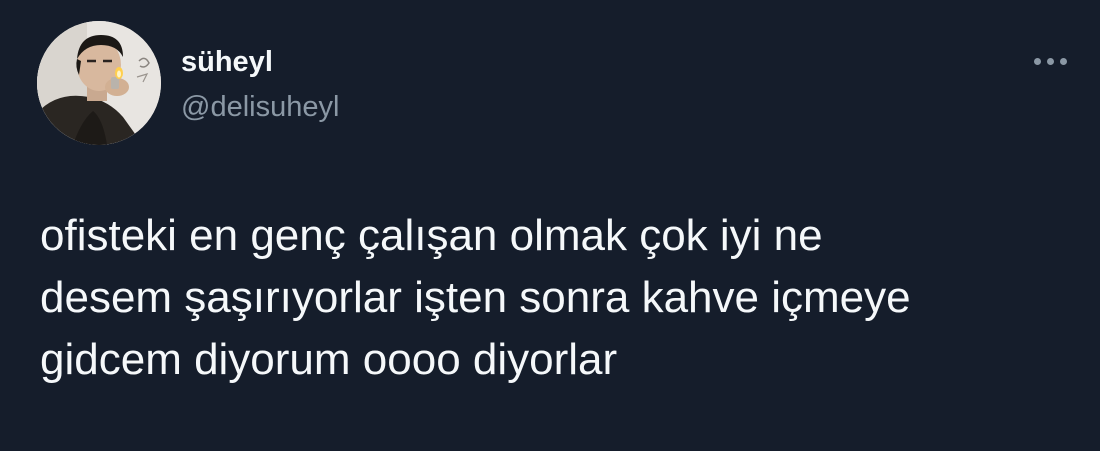  I want to click on avatar, so click(99, 83).